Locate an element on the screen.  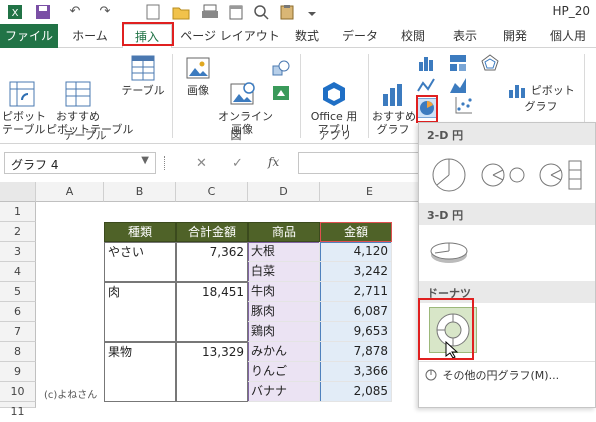
svg-text: X is located at coordinates (15, 13).